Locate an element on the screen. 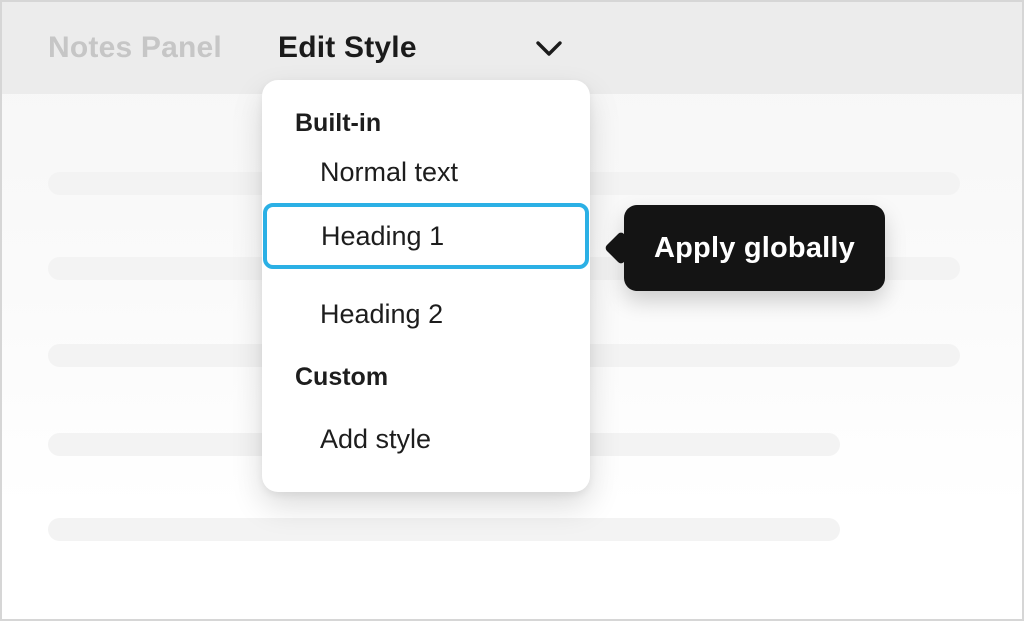 The image size is (1024, 621). chevron-down-icon is located at coordinates (549, 48).